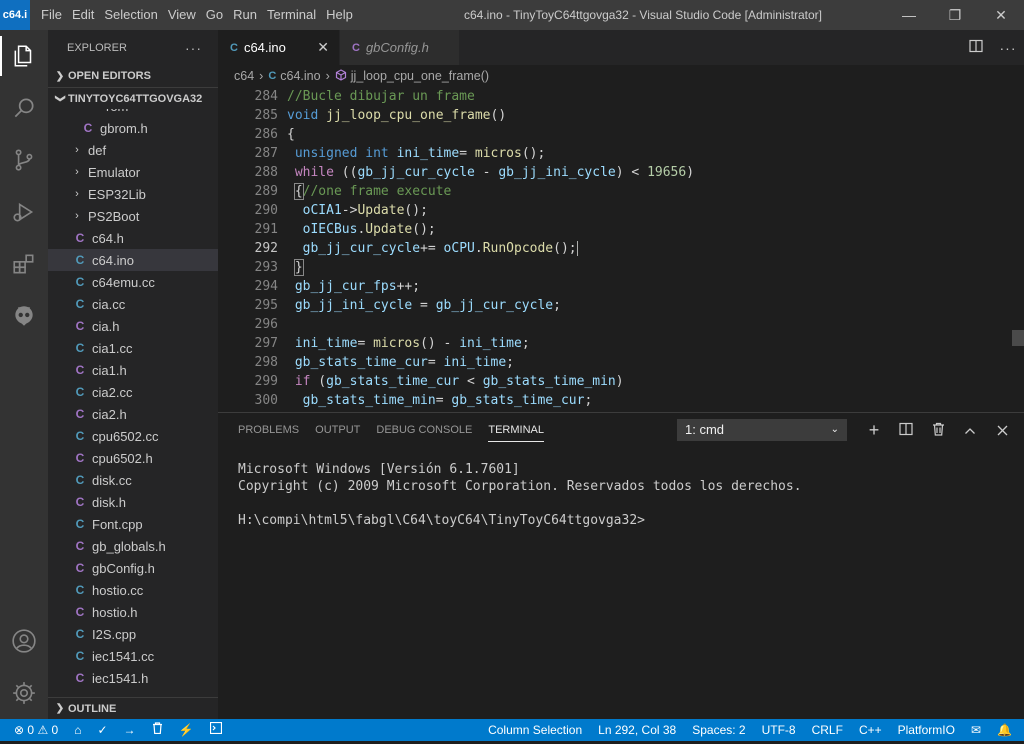 The height and width of the screenshot is (744, 1024). What do you see at coordinates (976, 730) in the screenshot?
I see `feedback-icon: ✉` at bounding box center [976, 730].